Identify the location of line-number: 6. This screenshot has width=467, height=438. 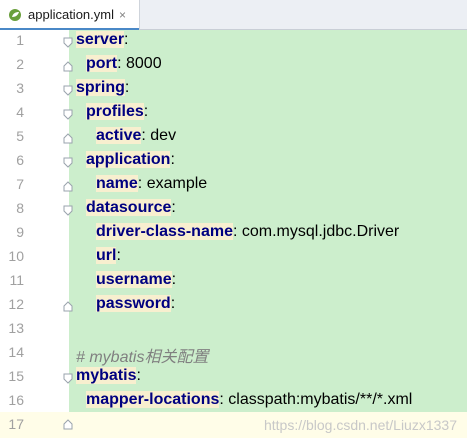
(20, 160).